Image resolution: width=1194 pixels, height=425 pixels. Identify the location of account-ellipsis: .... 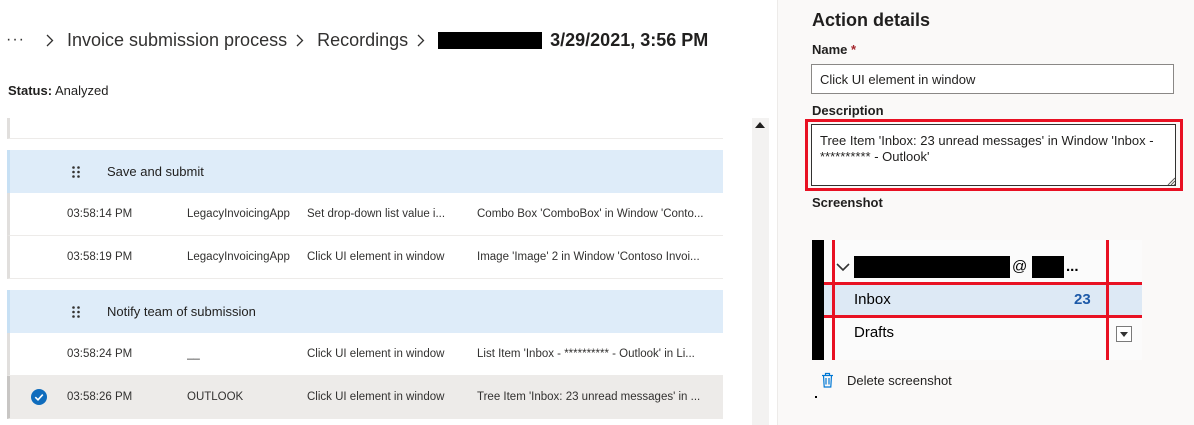
(1072, 266).